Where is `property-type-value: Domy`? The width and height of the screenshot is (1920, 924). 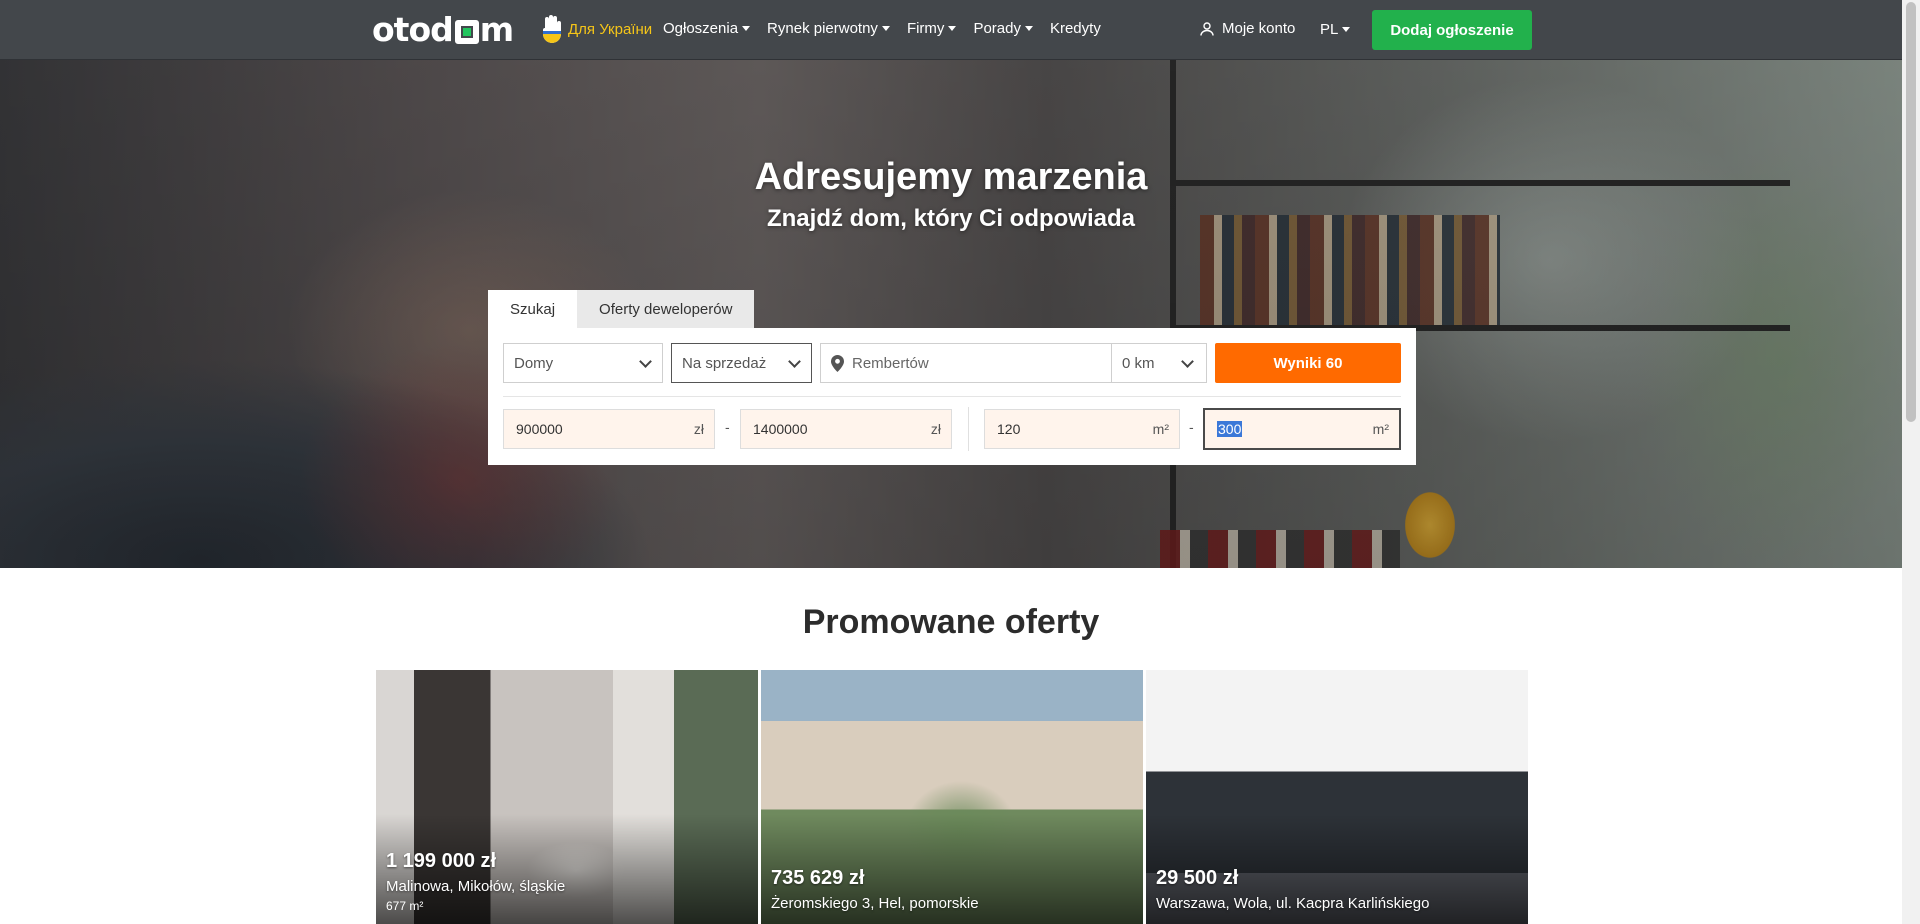
property-type-value: Domy is located at coordinates (534, 363).